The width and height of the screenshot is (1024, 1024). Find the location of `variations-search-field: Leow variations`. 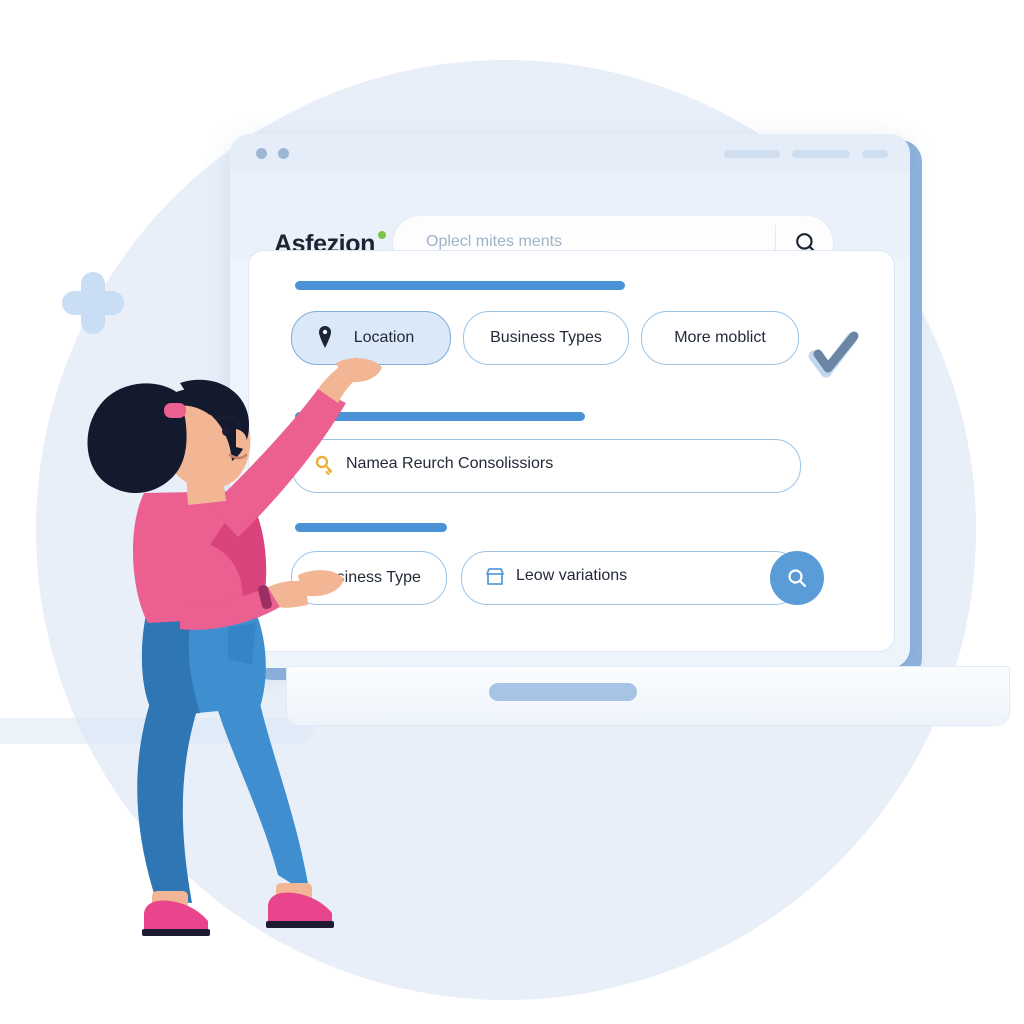

variations-search-field: Leow variations is located at coordinates (642, 578).